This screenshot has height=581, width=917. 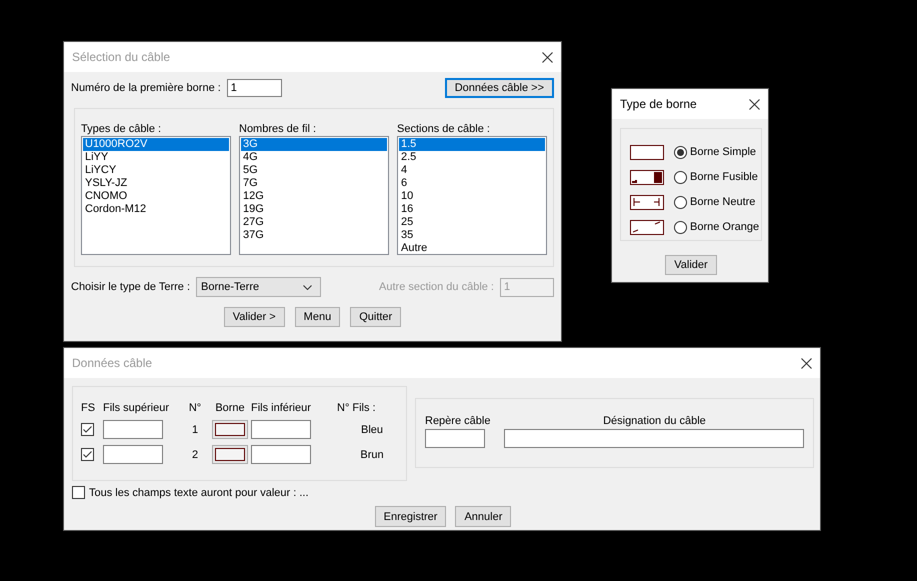 What do you see at coordinates (314, 157) in the screenshot?
I see `list-item: 4G` at bounding box center [314, 157].